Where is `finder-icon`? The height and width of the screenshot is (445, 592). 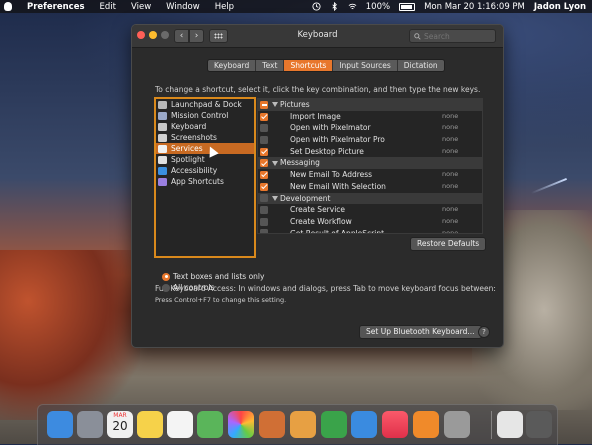
finder-icon is located at coordinates (60, 424).